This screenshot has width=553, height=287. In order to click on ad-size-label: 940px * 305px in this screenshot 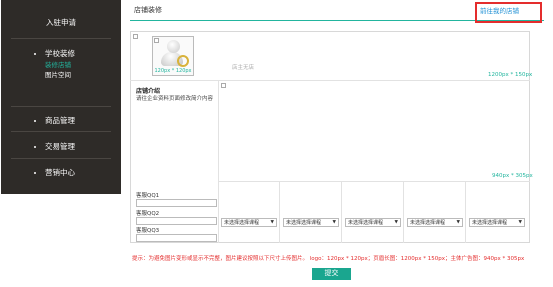, I will do `click(512, 176)`.